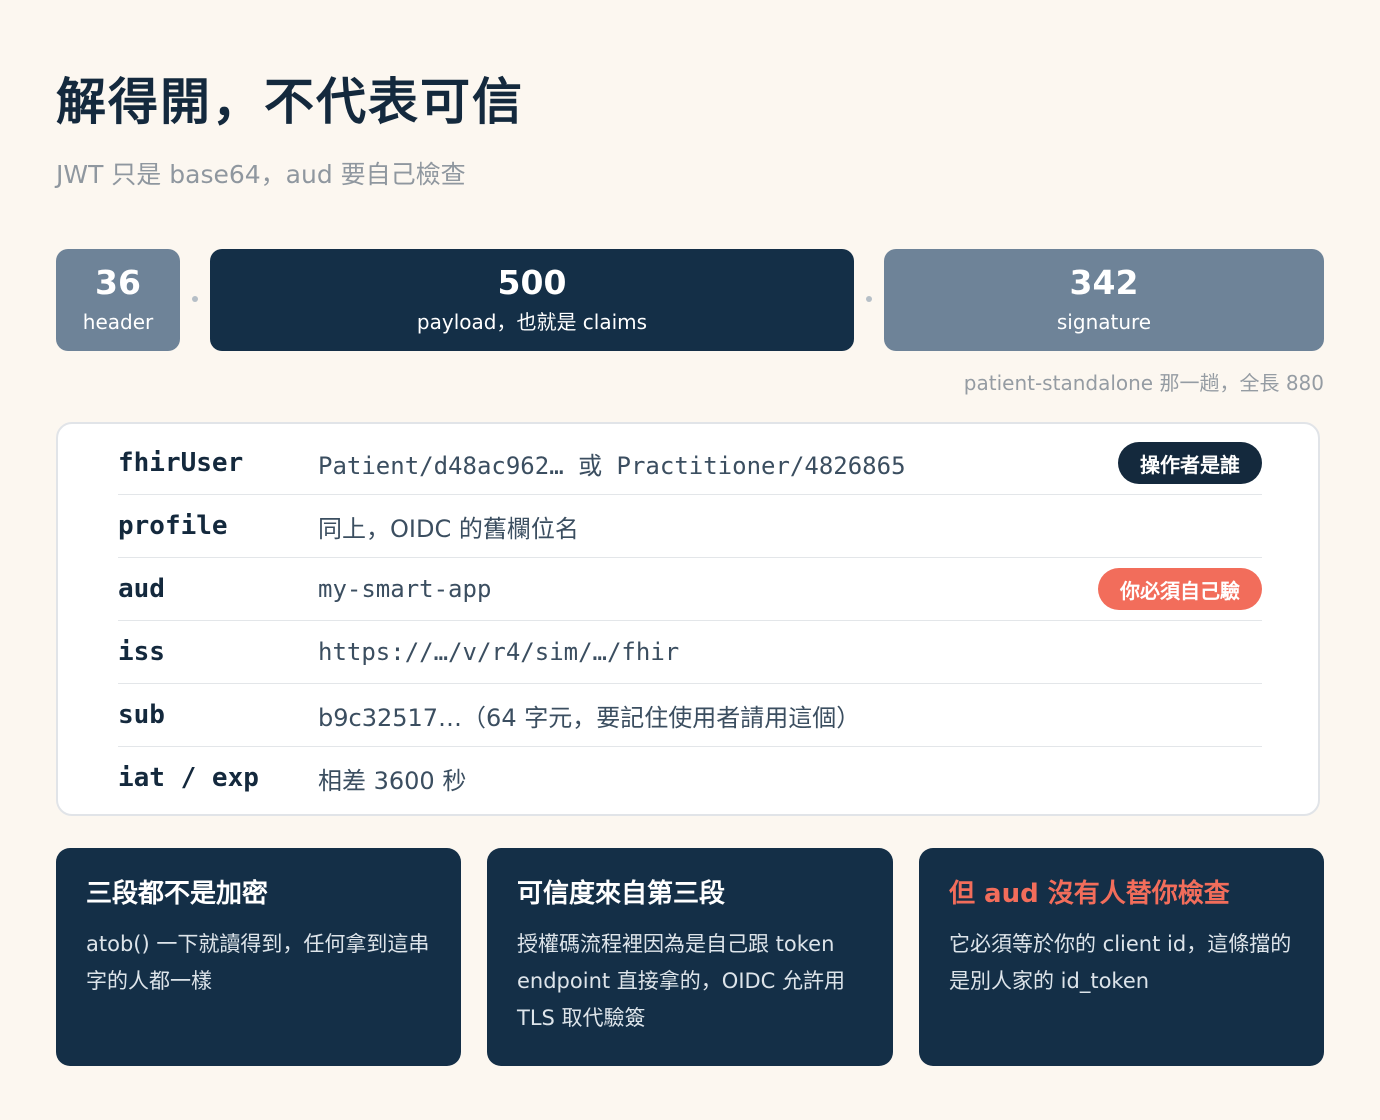 Image resolution: width=1380 pixels, height=1120 pixels. Describe the element at coordinates (1143, 383) in the screenshot. I see `total-length-note: patient-standalone 那一趟，全長 880` at that location.